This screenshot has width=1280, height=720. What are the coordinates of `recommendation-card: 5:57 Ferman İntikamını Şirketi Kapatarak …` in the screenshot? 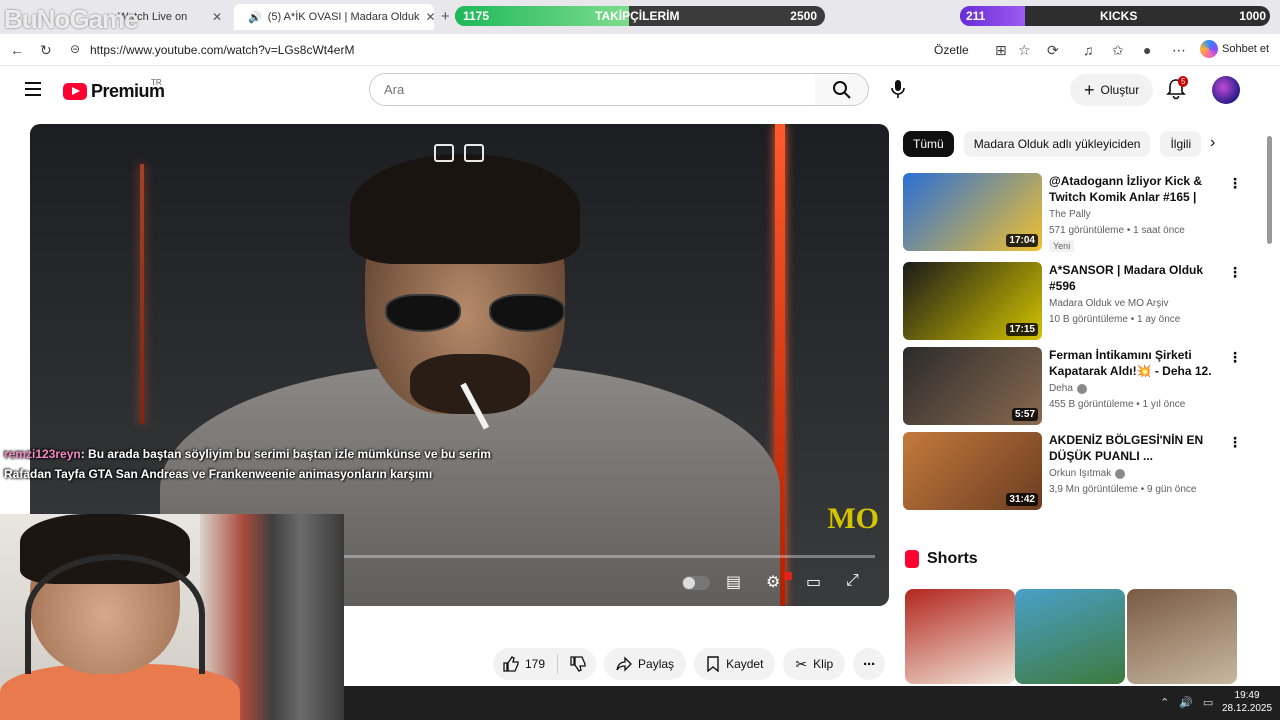 It's located at (1073, 387).